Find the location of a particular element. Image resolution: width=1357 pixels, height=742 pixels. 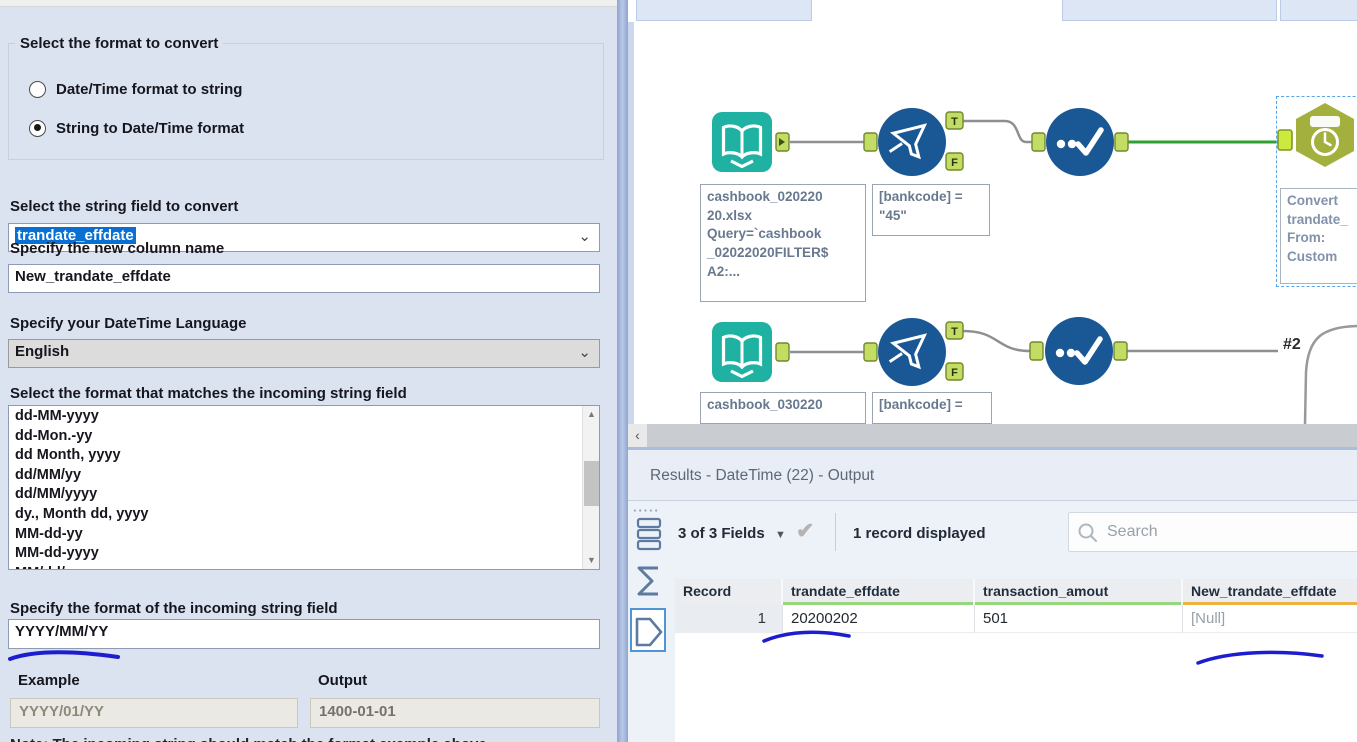

column-header-record: Record is located at coordinates (729, 592).